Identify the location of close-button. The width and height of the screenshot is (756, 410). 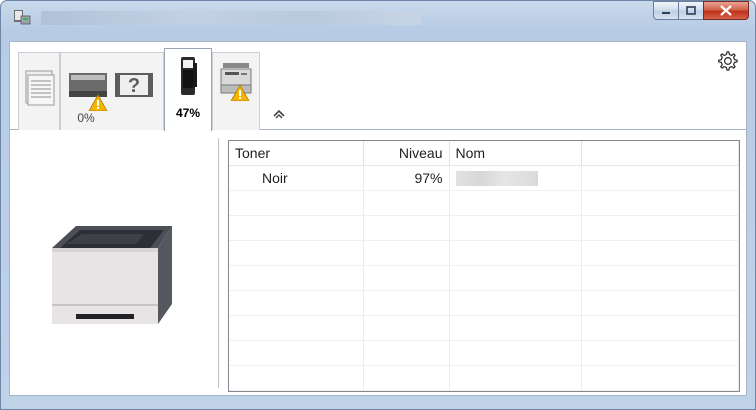
(726, 10).